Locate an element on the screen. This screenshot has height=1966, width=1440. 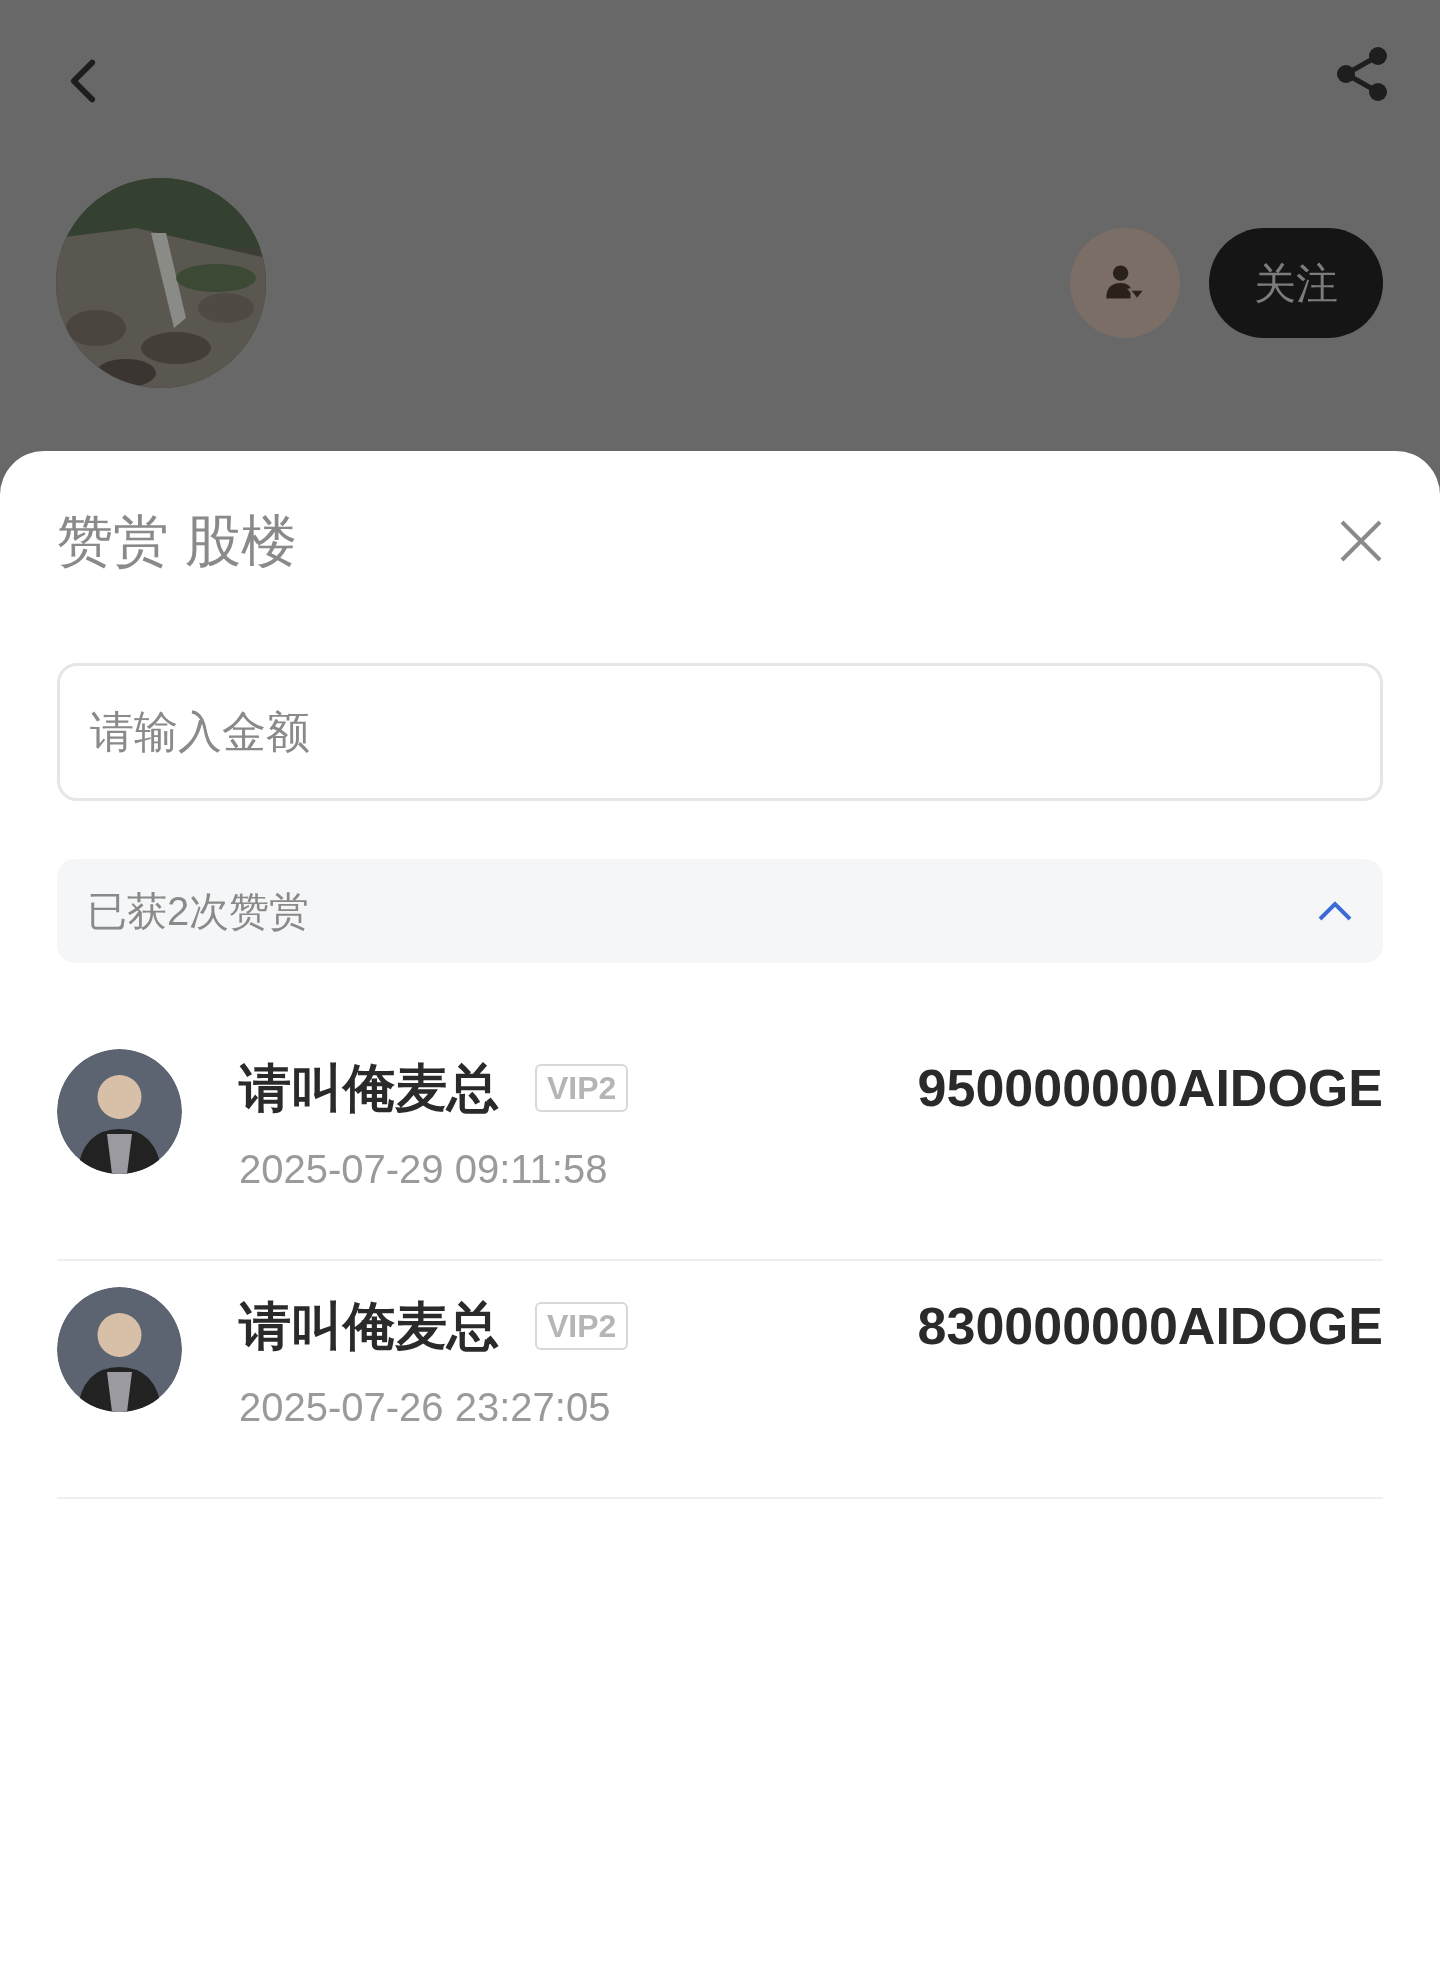
close-icon is located at coordinates (1361, 541).